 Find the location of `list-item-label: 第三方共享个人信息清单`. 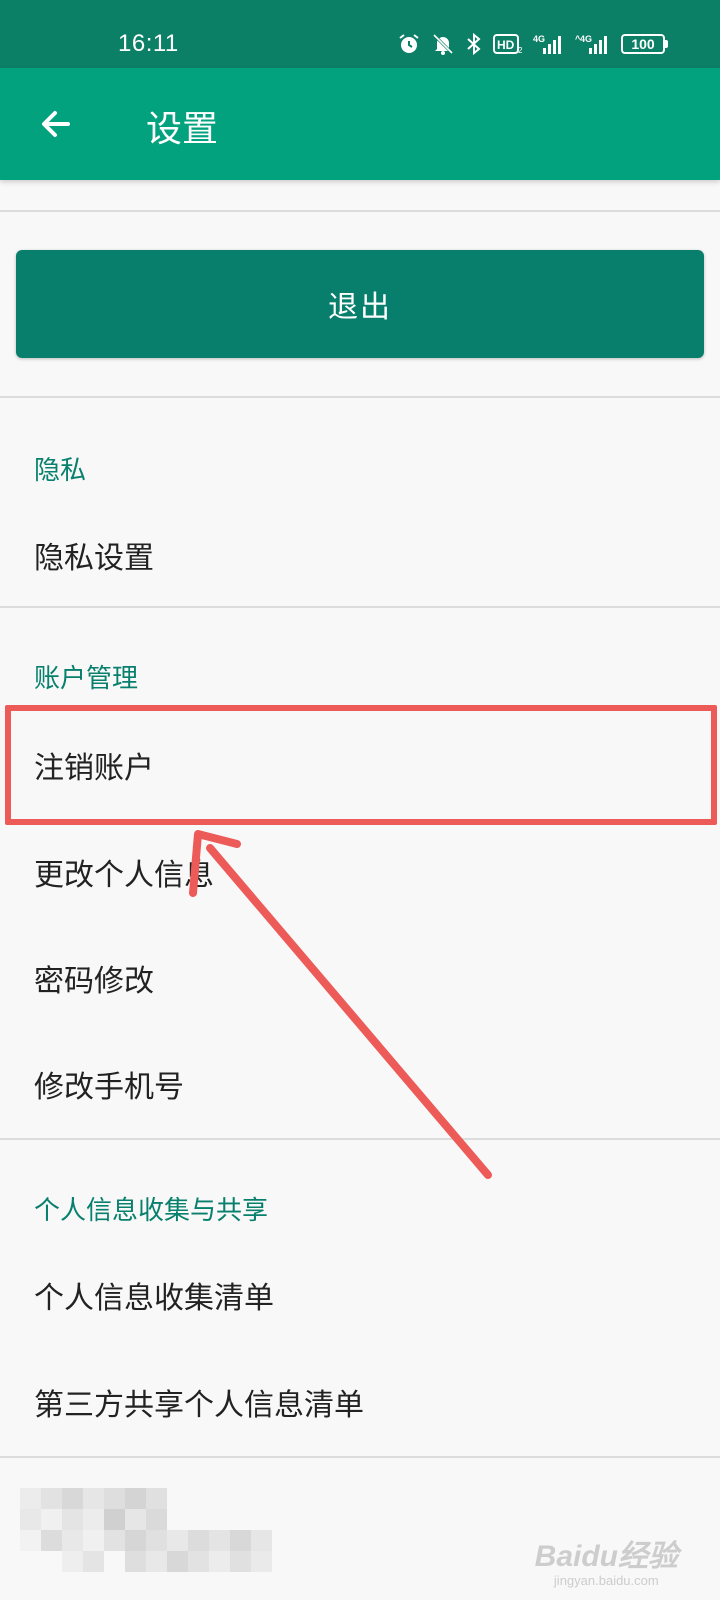

list-item-label: 第三方共享个人信息清单 is located at coordinates (199, 1405).